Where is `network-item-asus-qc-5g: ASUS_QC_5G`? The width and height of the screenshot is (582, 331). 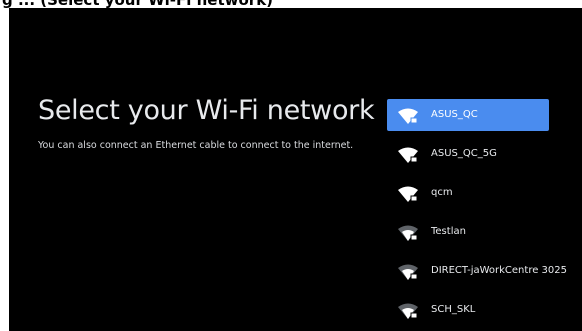
network-item-asus-qc-5g: ASUS_QC_5G is located at coordinates (468, 154).